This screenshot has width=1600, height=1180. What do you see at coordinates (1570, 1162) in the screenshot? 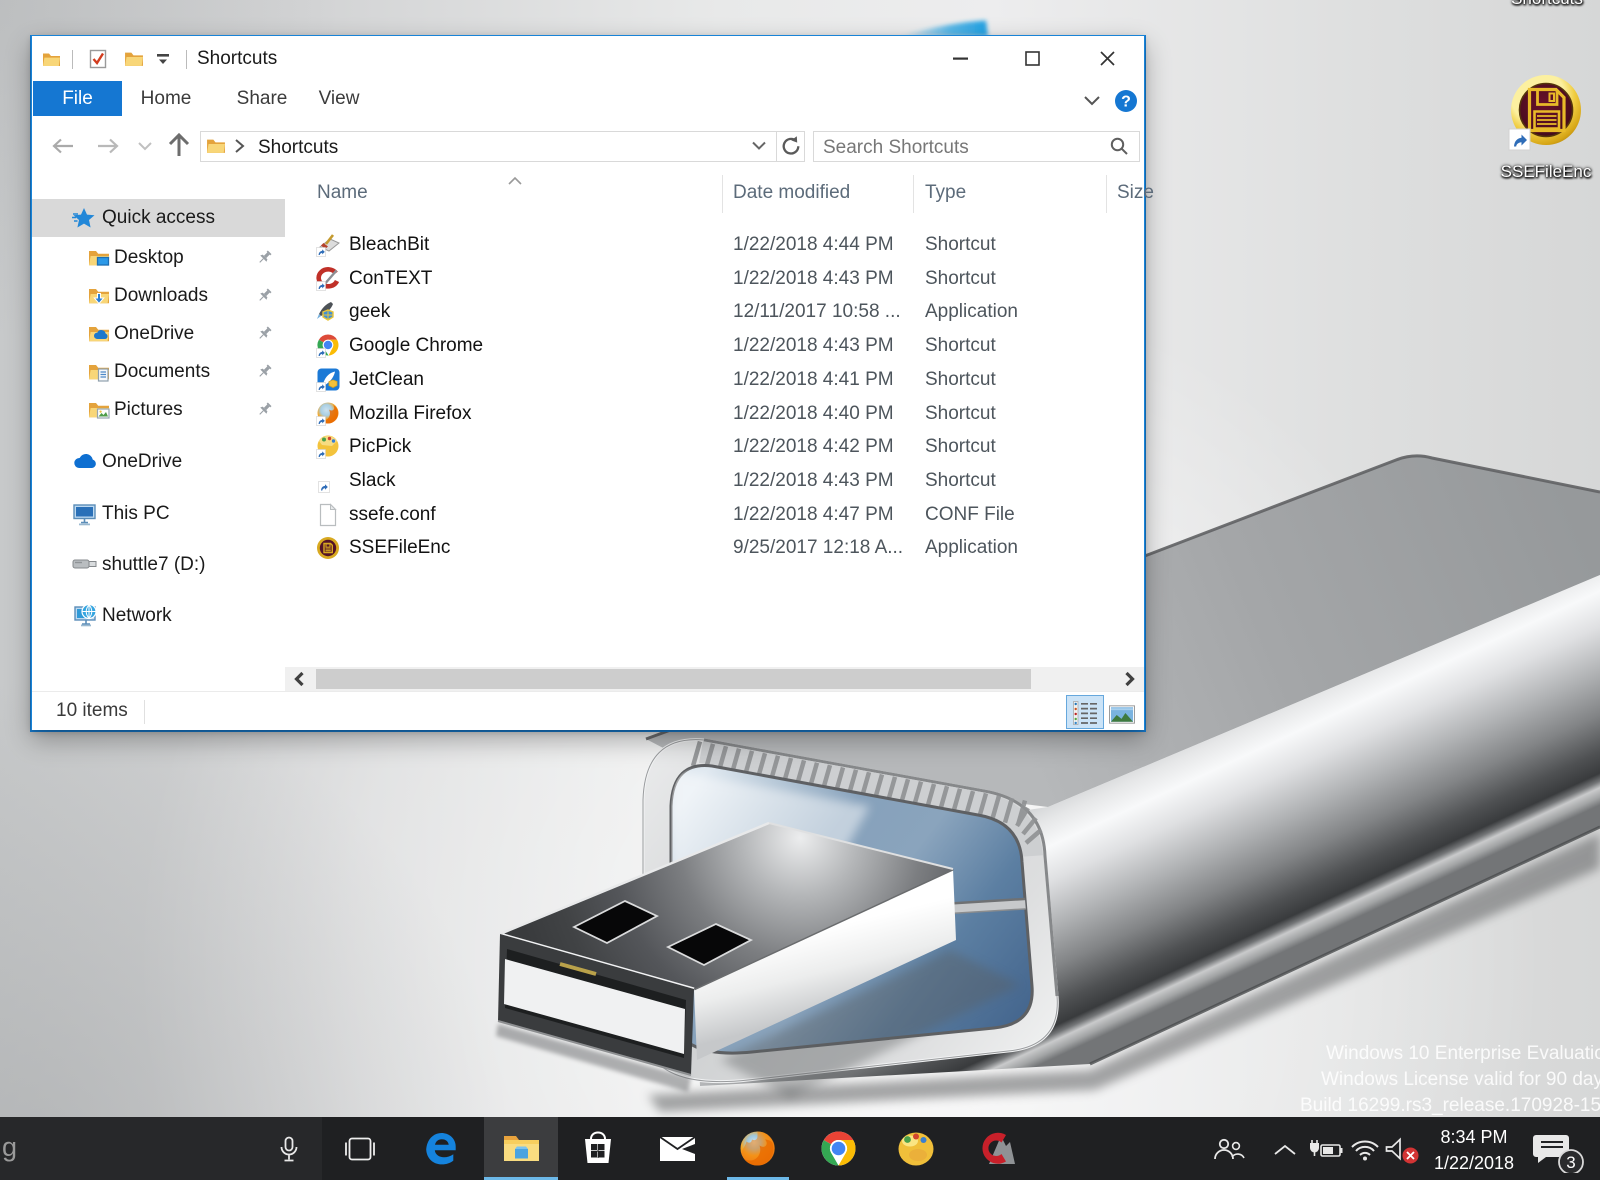
I see `svg-text: 3` at bounding box center [1570, 1162].